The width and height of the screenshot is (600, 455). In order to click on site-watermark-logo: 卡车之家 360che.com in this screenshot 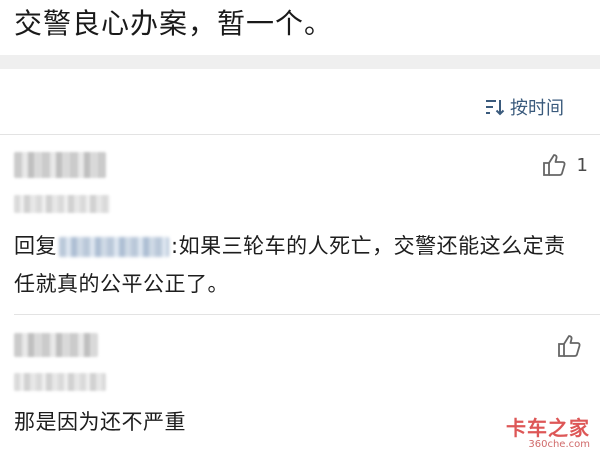, I will do `click(548, 434)`.